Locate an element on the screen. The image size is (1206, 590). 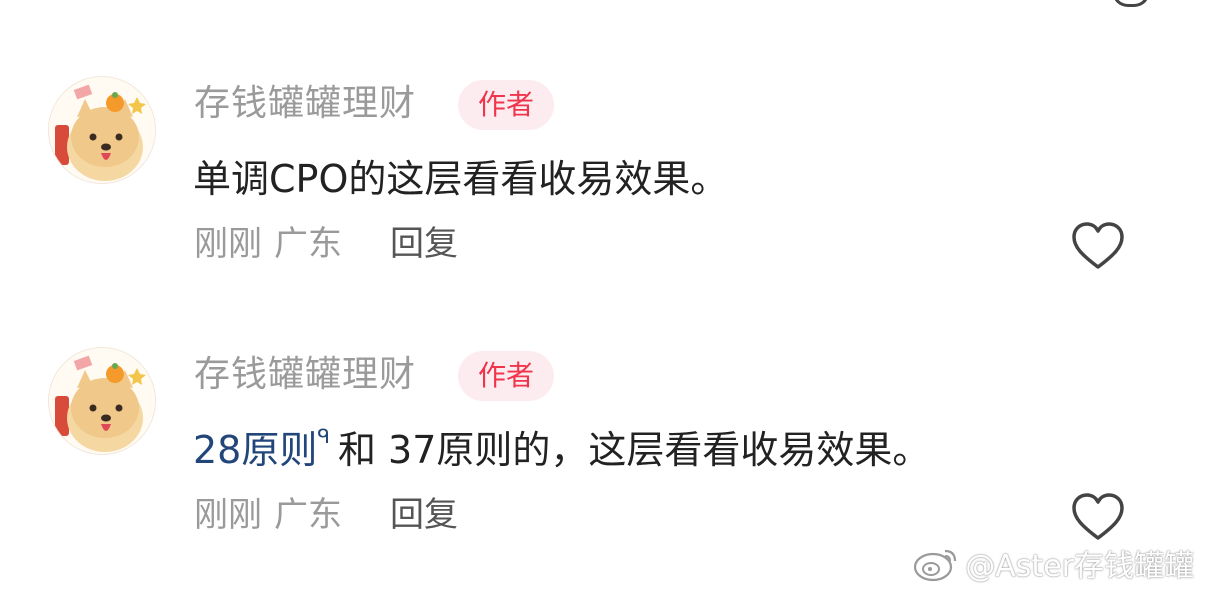
partial-icon is located at coordinates (1131, 3).